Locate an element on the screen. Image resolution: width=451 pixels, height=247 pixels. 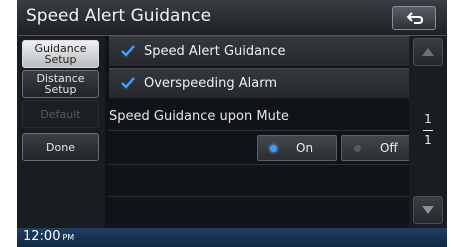
guidance-setup-button: Guidance Setup is located at coordinates (60, 54).